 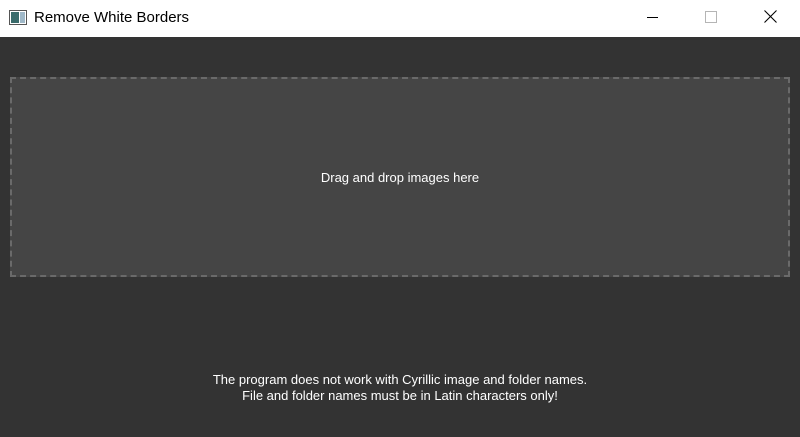 I want to click on window-title: Remove White Borders, so click(x=112, y=17).